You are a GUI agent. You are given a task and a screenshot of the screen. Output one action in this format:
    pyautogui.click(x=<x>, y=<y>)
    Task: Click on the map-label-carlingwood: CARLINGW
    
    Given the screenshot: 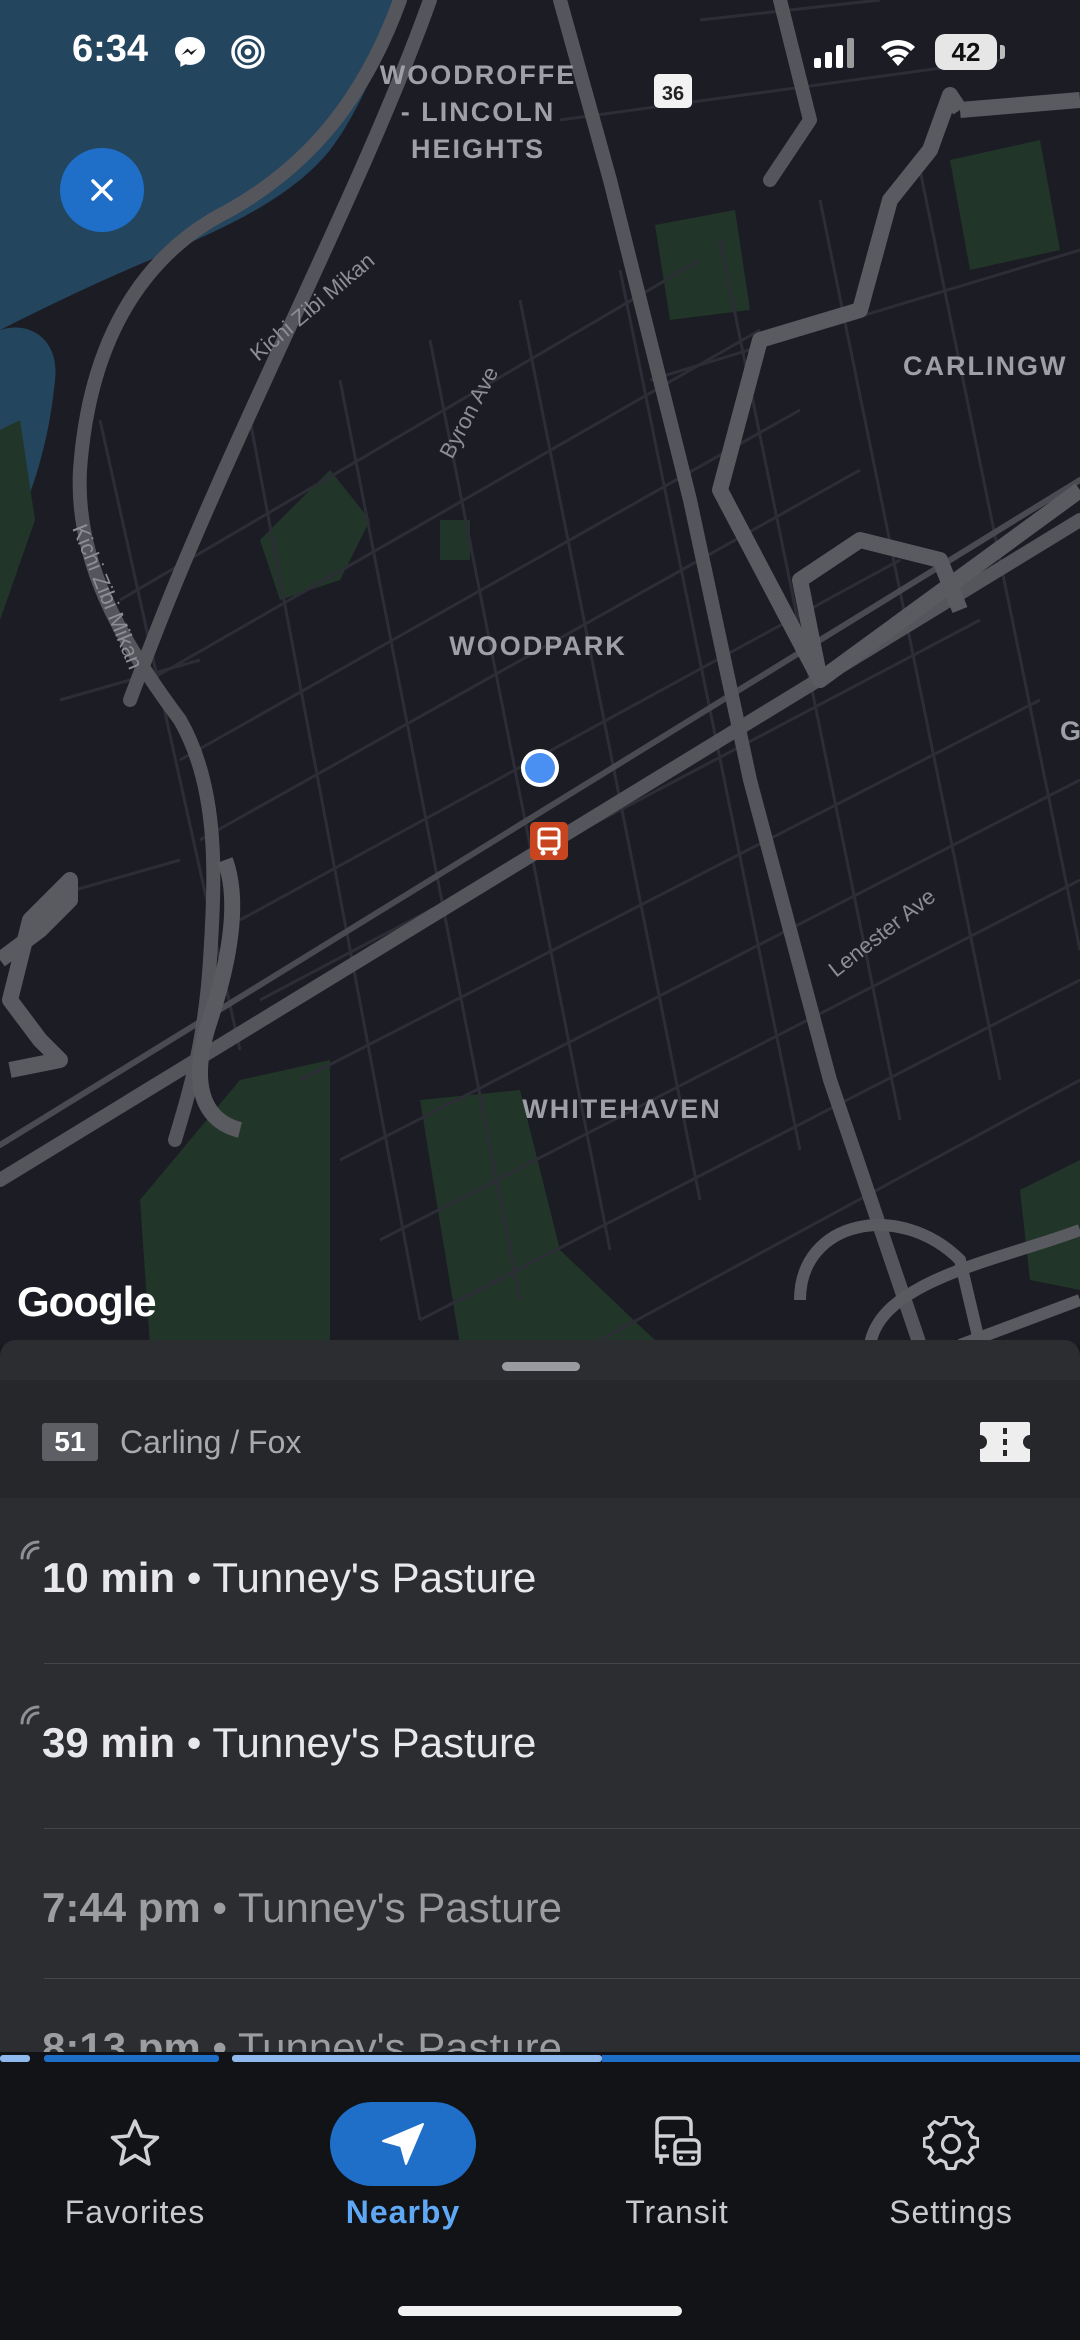 What is the action you would take?
    pyautogui.click(x=985, y=366)
    